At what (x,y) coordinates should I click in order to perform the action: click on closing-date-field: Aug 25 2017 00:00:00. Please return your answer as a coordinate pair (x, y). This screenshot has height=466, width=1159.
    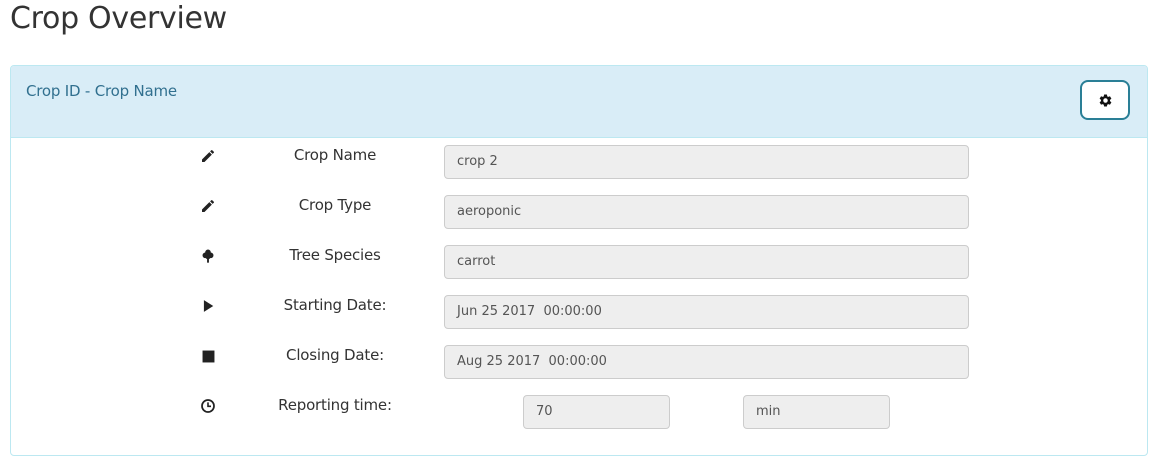
    Looking at the image, I should click on (706, 362).